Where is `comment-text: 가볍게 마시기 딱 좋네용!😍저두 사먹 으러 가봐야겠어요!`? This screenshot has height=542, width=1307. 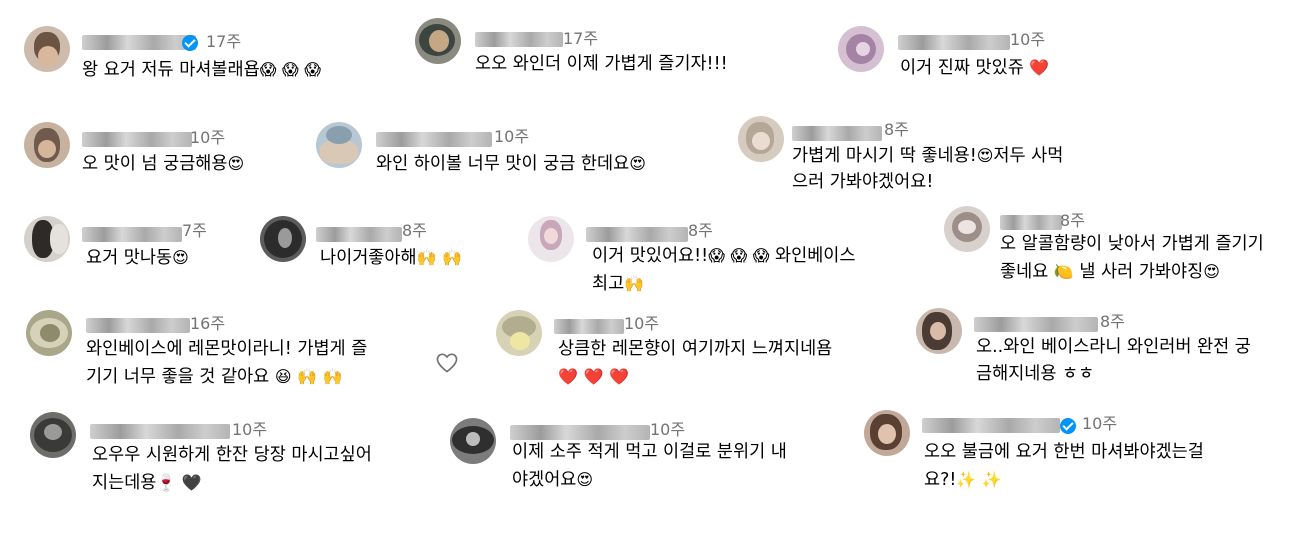 comment-text: 가볍게 마시기 딱 좋네용!😍저두 사먹 으러 가봐야겠어요! is located at coordinates (928, 169).